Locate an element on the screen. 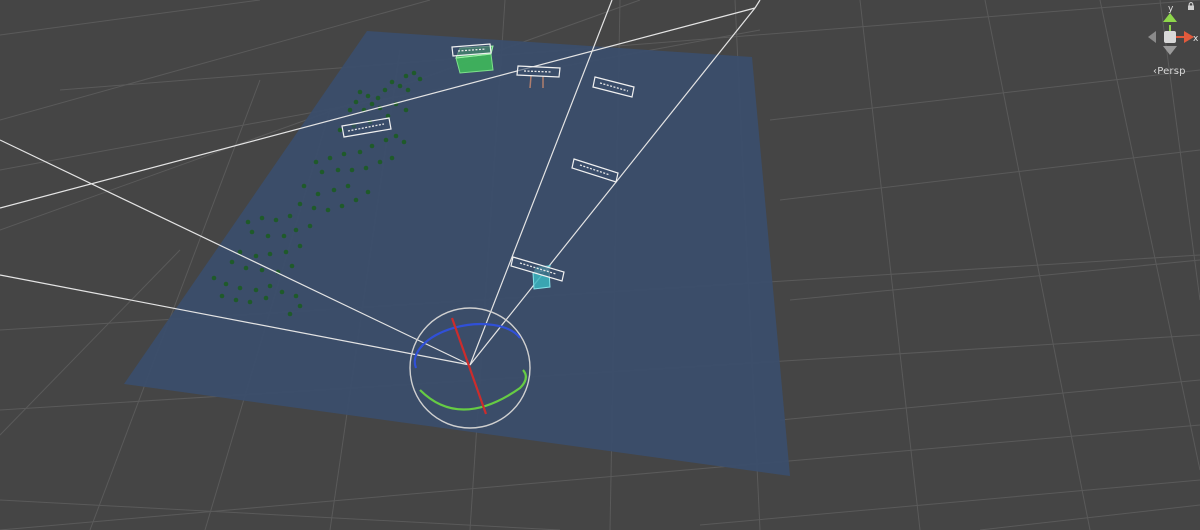 The image size is (1200, 530). gizmo-center-cube is located at coordinates (1170, 37).